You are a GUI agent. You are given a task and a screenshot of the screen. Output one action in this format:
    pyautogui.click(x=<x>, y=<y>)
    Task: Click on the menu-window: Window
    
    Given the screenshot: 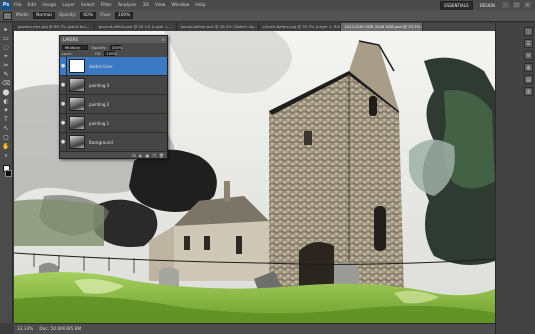 What is the action you would take?
    pyautogui.click(x=181, y=5)
    